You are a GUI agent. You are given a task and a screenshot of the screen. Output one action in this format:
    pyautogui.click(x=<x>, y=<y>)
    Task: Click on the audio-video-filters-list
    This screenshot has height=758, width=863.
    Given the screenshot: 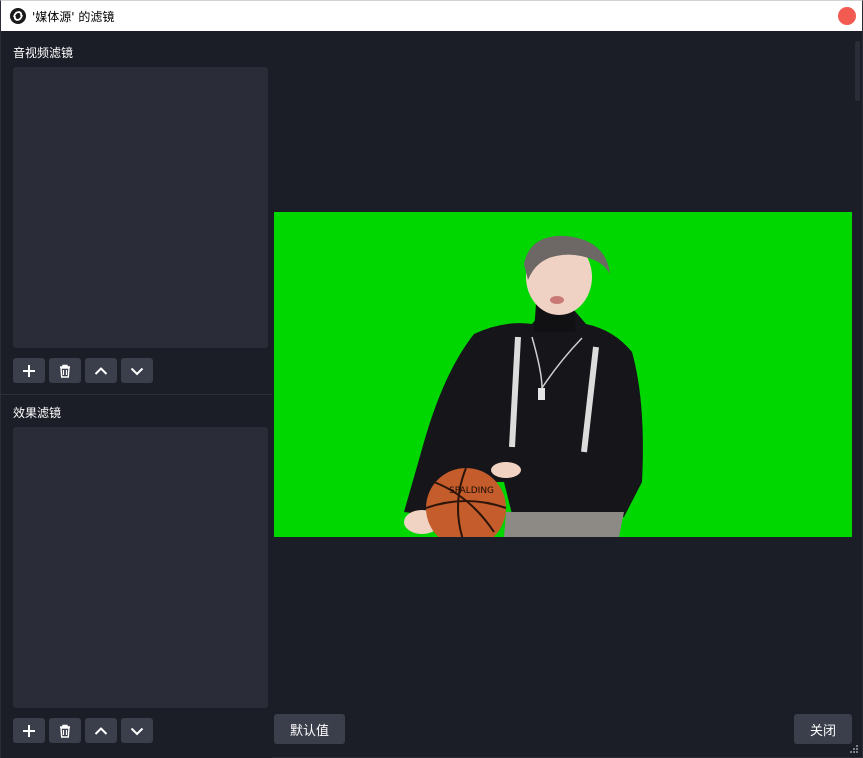 What is the action you would take?
    pyautogui.click(x=140, y=207)
    